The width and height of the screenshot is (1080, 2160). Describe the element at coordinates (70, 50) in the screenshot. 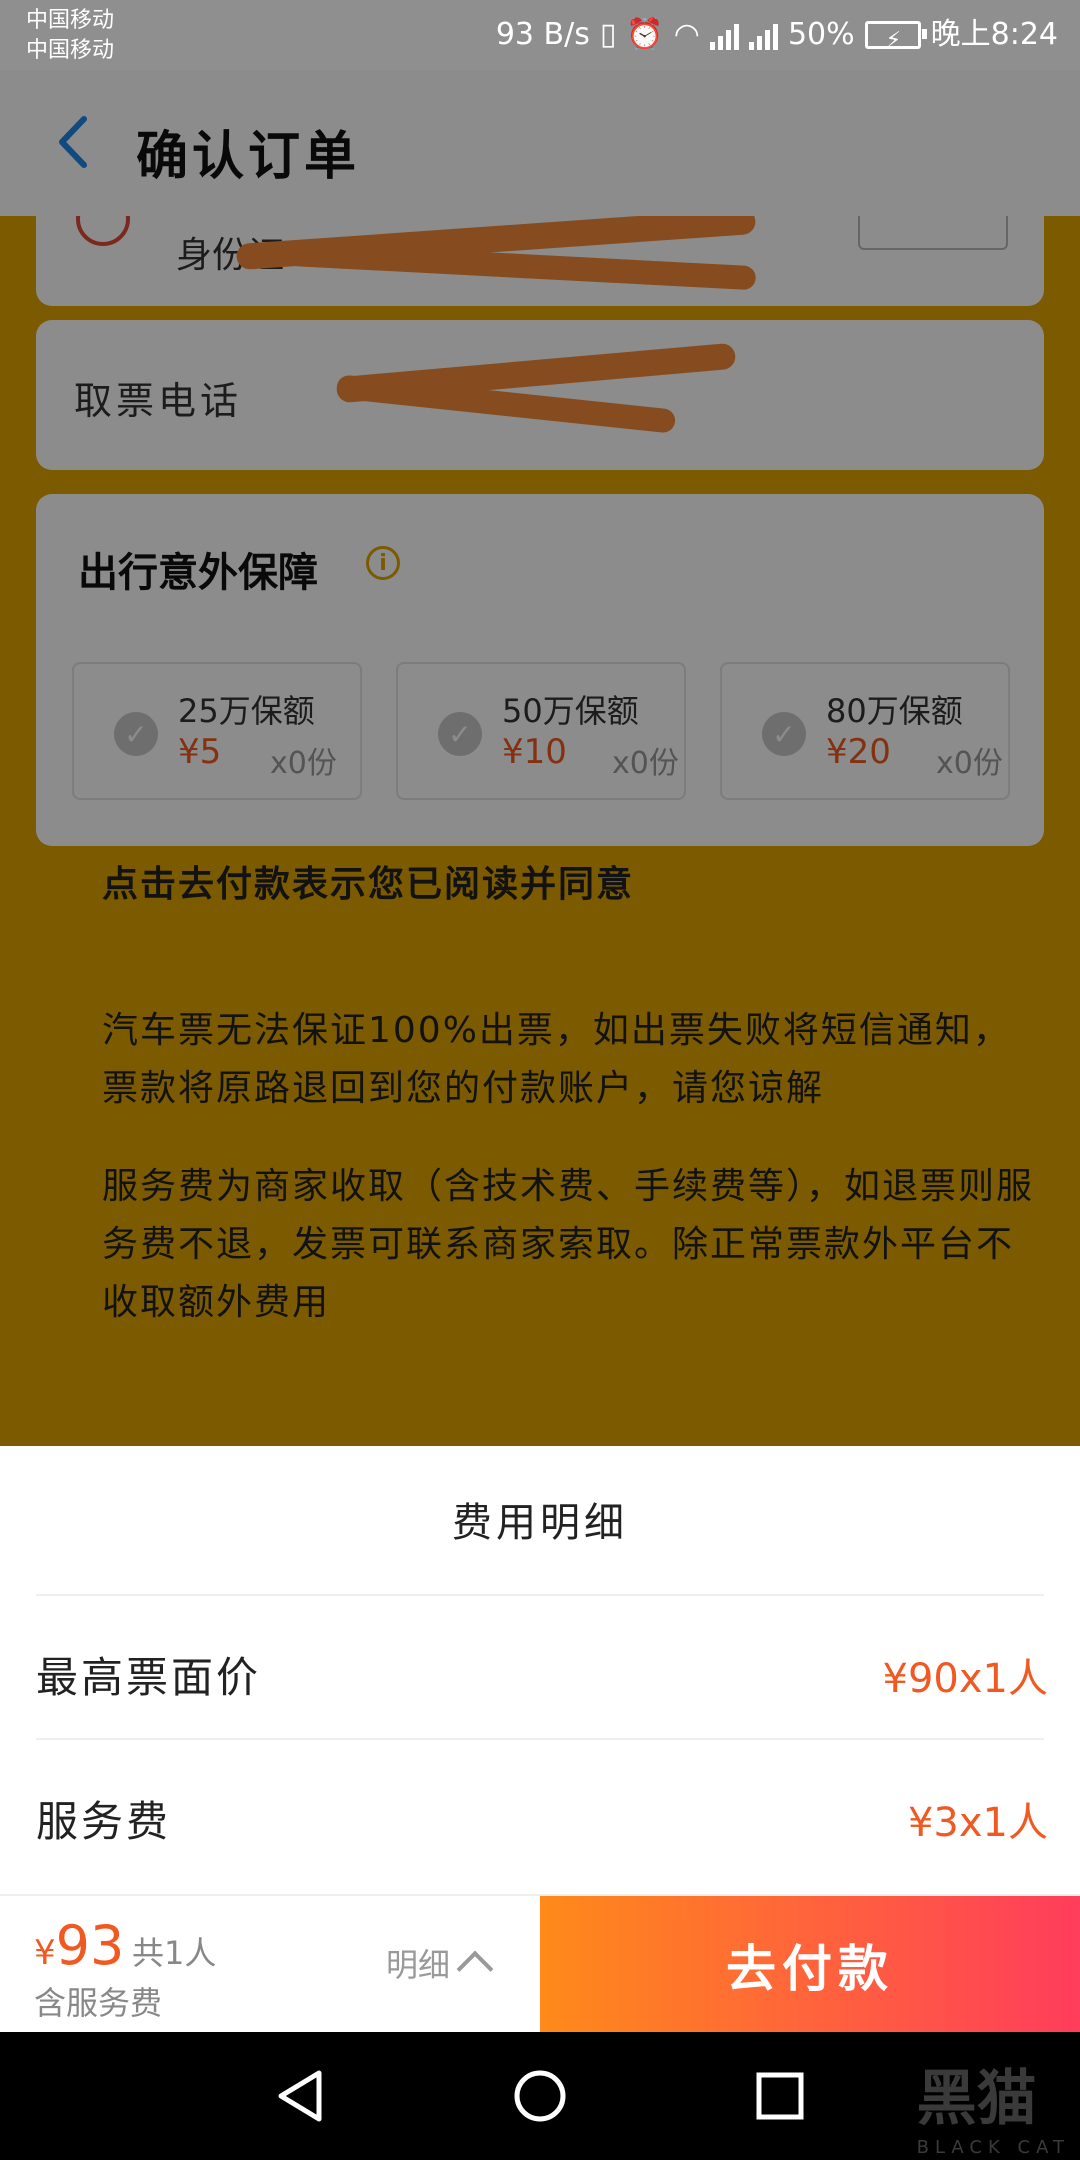

I see `carrier-2: 中国移动` at that location.